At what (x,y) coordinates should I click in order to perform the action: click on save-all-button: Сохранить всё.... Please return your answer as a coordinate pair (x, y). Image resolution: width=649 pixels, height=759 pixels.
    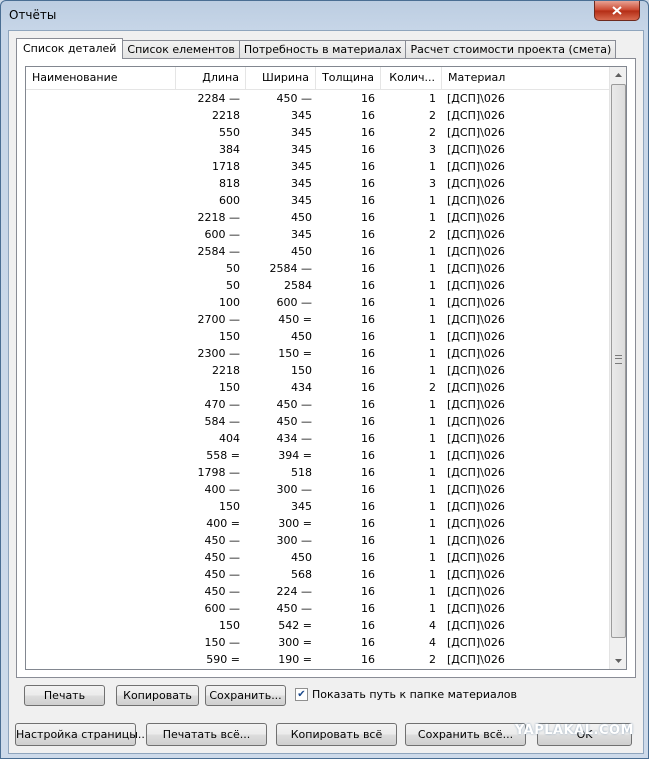
    Looking at the image, I should click on (465, 734).